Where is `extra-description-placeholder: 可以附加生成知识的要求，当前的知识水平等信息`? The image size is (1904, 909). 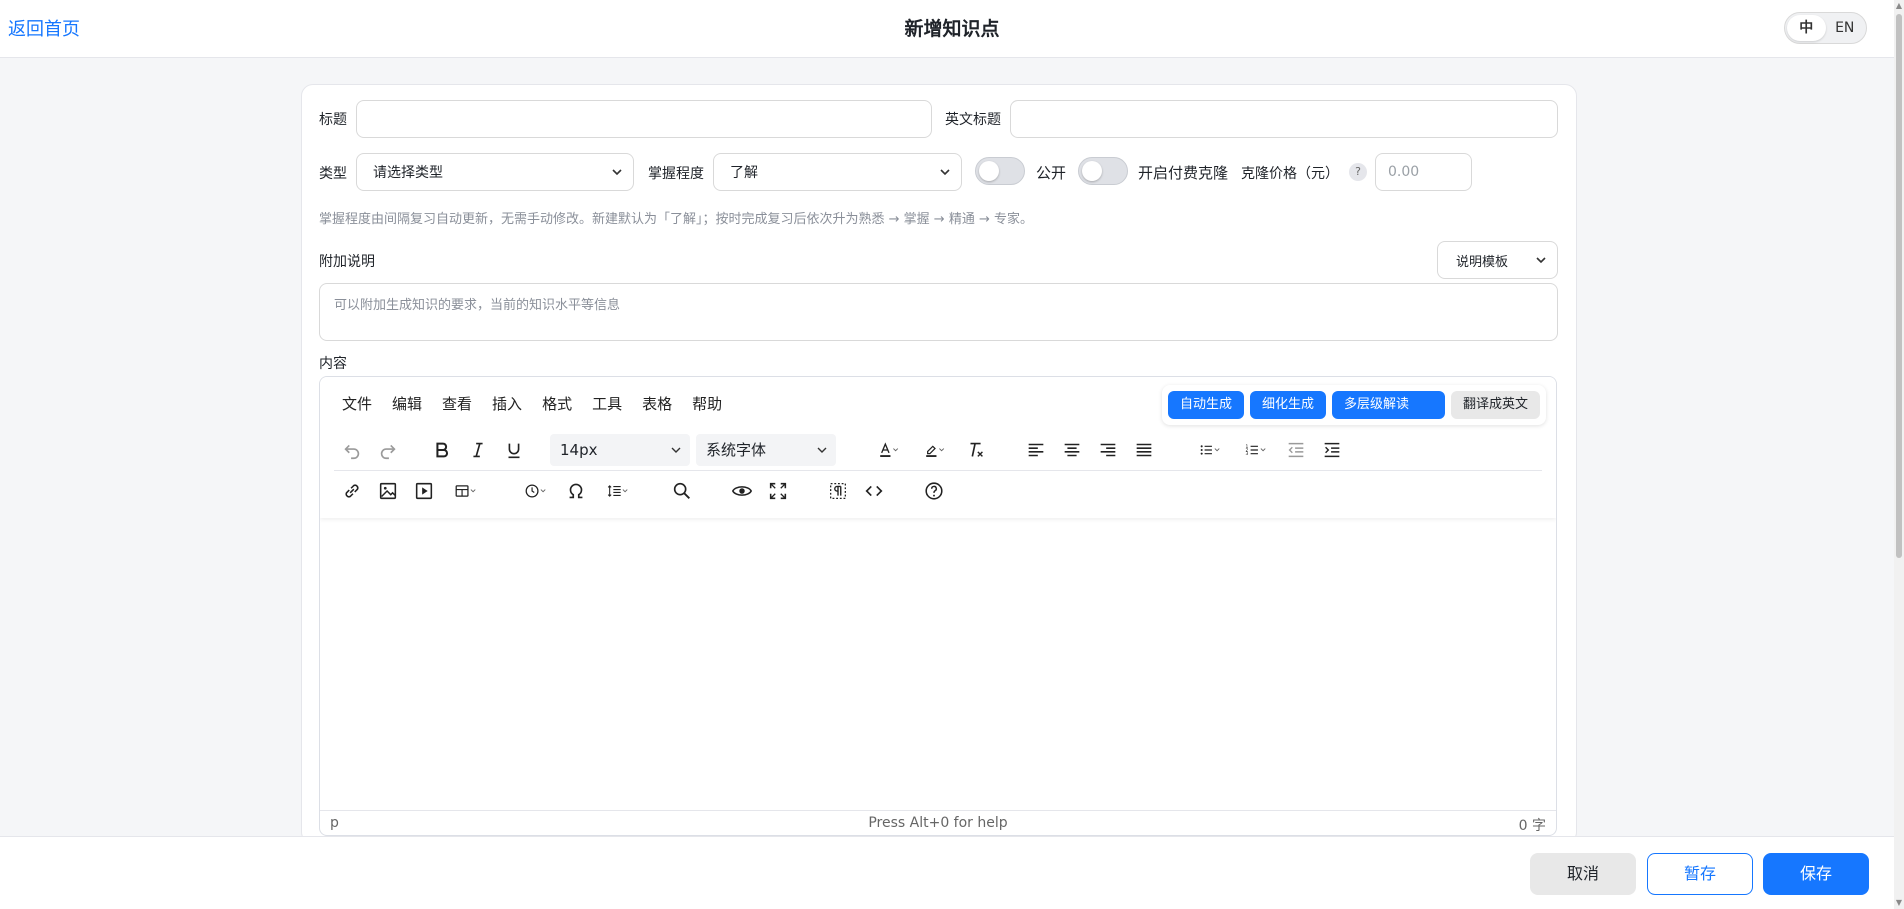 extra-description-placeholder: 可以附加生成知识的要求，当前的知识水平等信息 is located at coordinates (477, 305).